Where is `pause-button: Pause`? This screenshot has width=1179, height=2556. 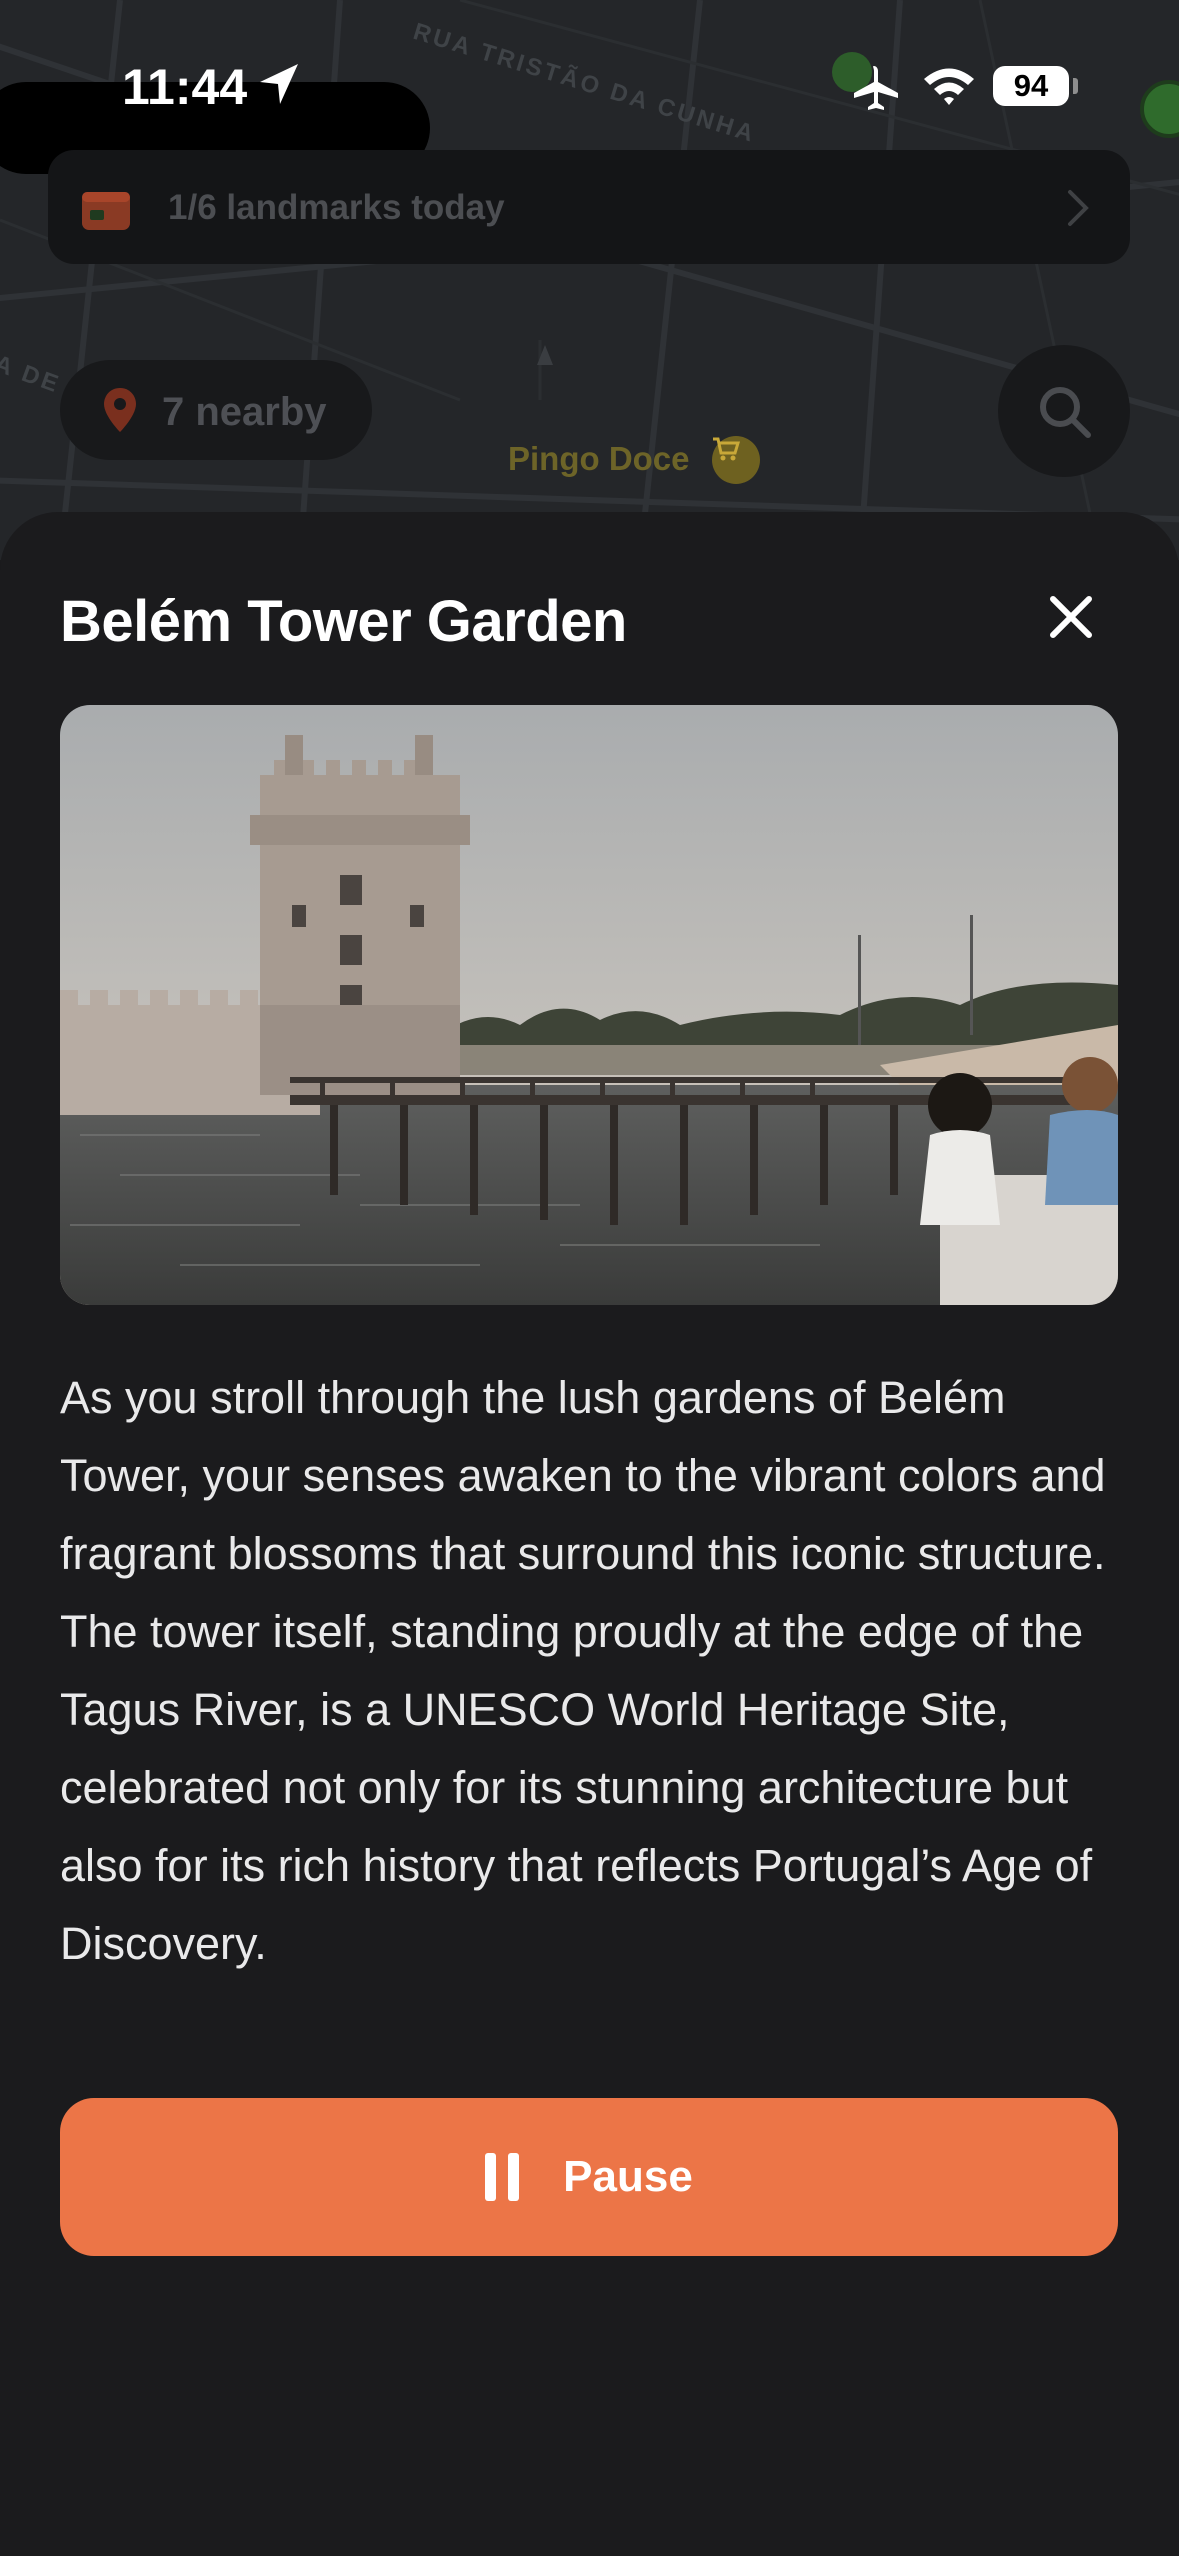
pause-button: Pause is located at coordinates (589, 2177).